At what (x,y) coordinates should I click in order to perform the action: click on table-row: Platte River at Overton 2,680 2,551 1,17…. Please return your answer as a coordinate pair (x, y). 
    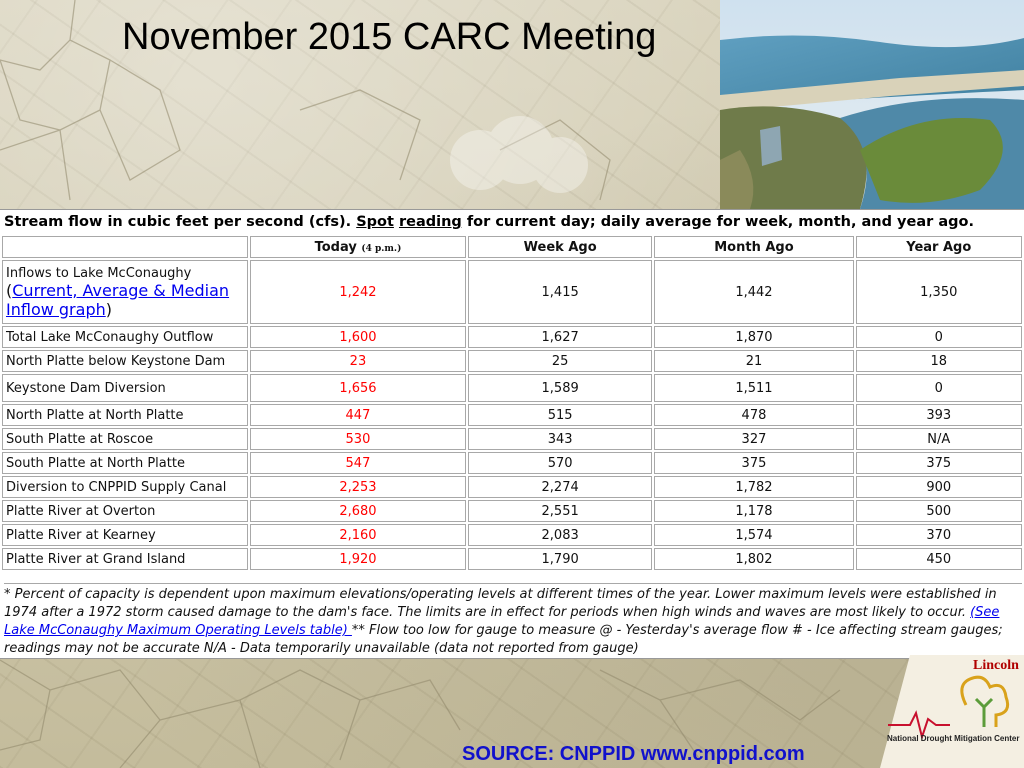
    Looking at the image, I should click on (512, 511).